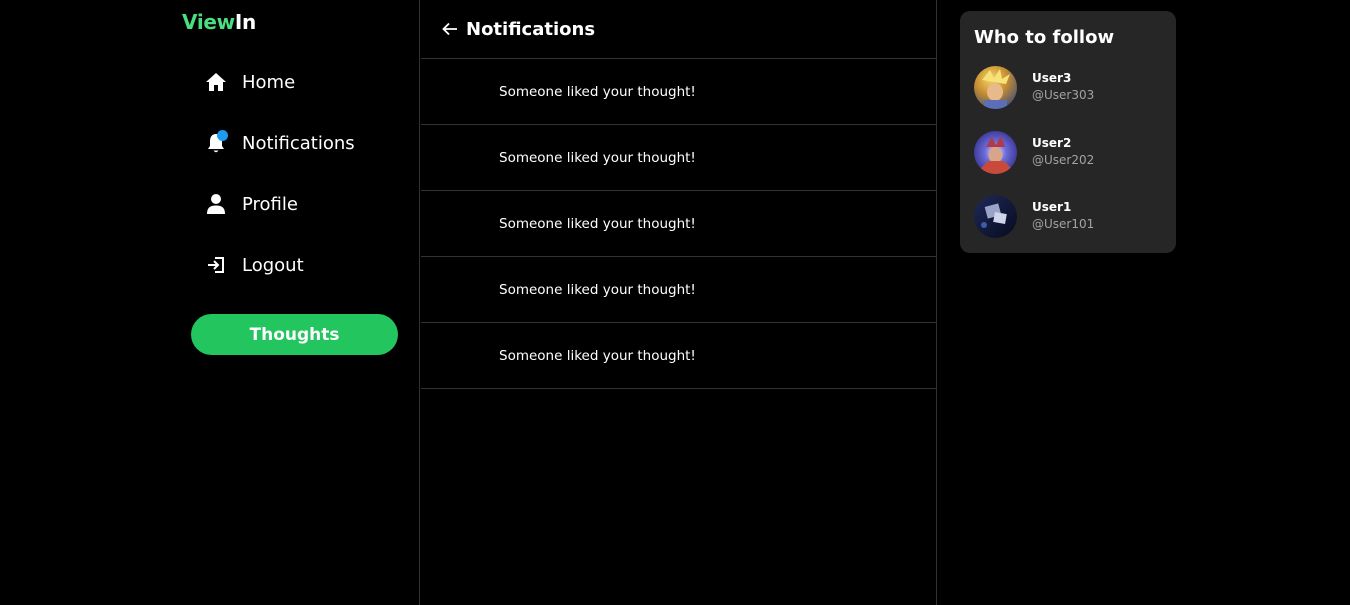 This screenshot has width=1350, height=605. What do you see at coordinates (1069, 87) in the screenshot?
I see `follow-user-item: User3 @User303` at bounding box center [1069, 87].